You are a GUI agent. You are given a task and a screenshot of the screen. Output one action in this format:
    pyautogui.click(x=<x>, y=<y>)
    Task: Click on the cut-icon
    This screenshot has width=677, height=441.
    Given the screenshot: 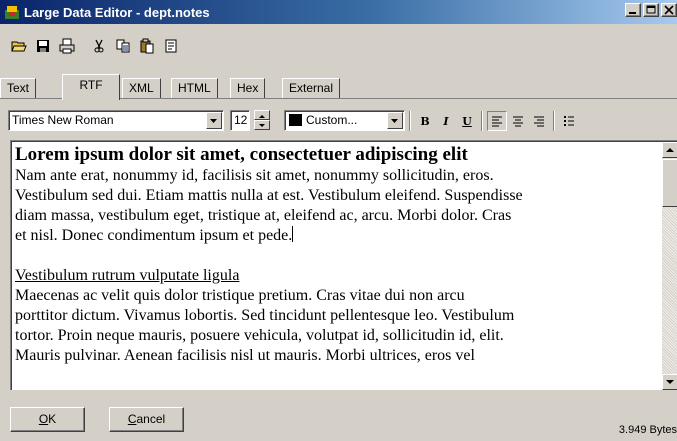 What is the action you would take?
    pyautogui.click(x=99, y=46)
    